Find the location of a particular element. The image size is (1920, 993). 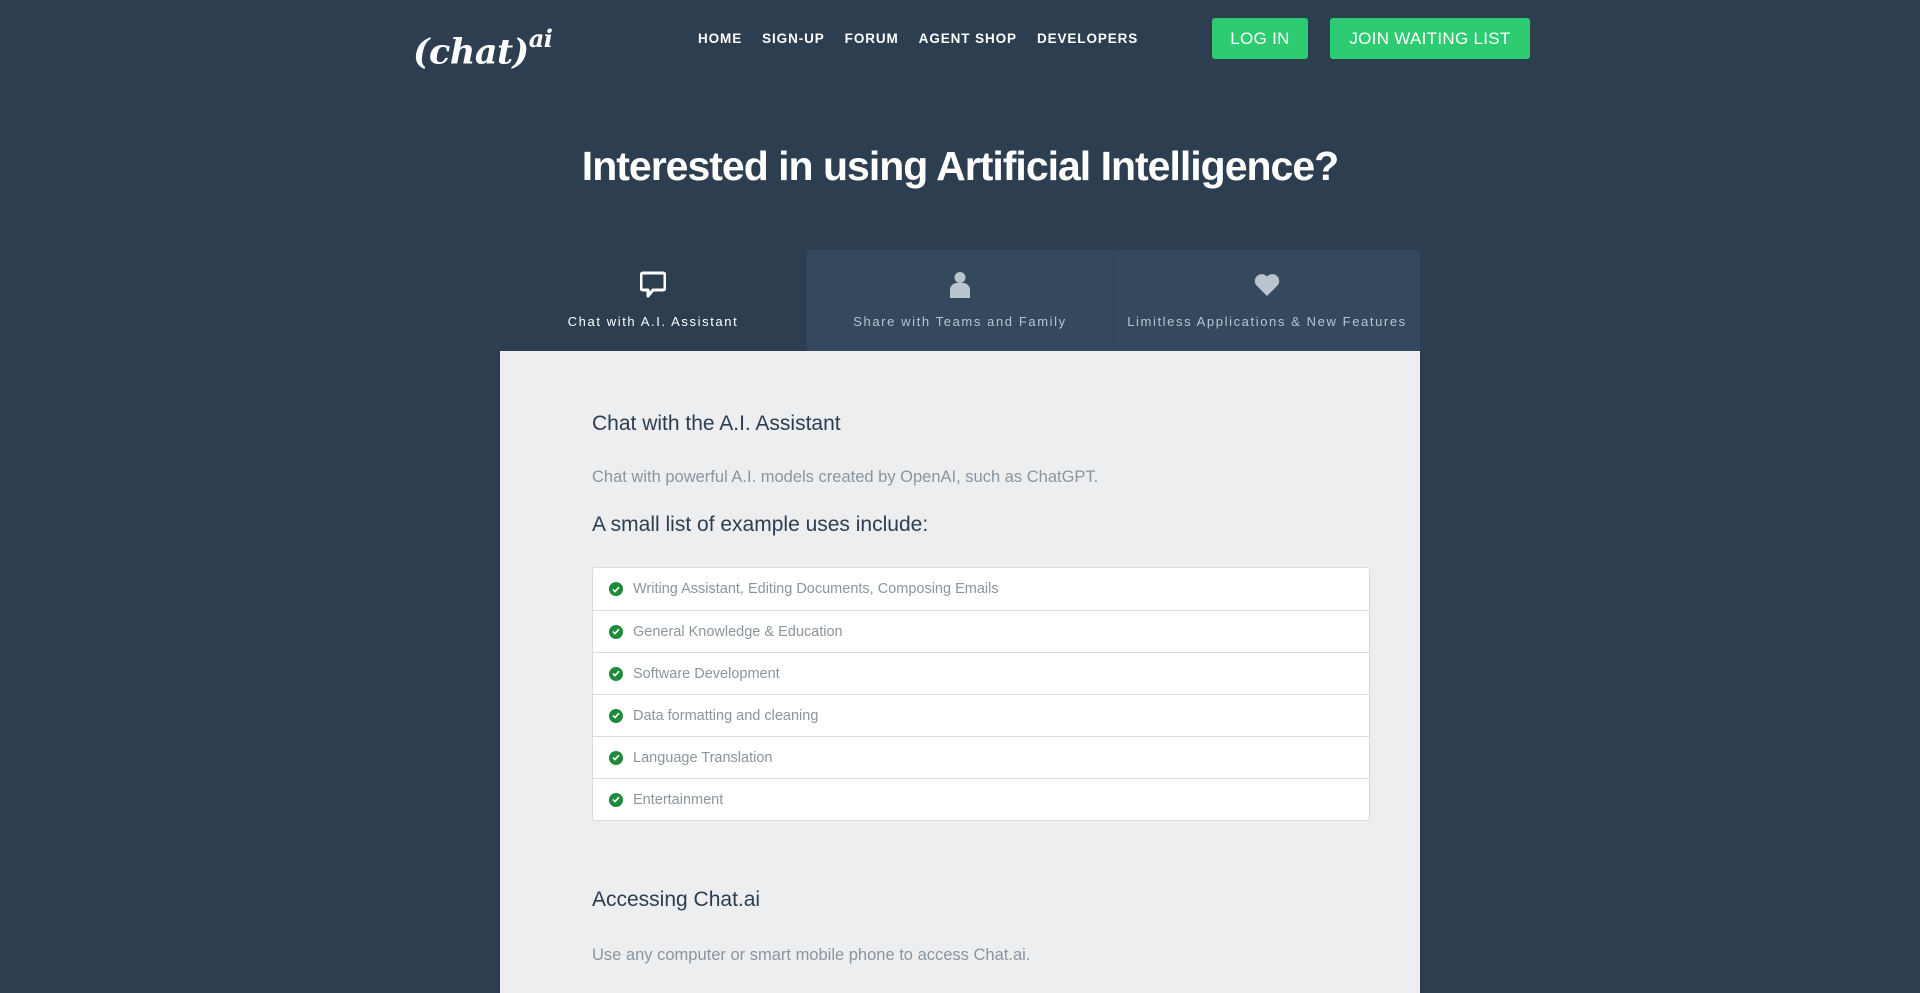

brand-logo: (chat)ai is located at coordinates (483, 48).